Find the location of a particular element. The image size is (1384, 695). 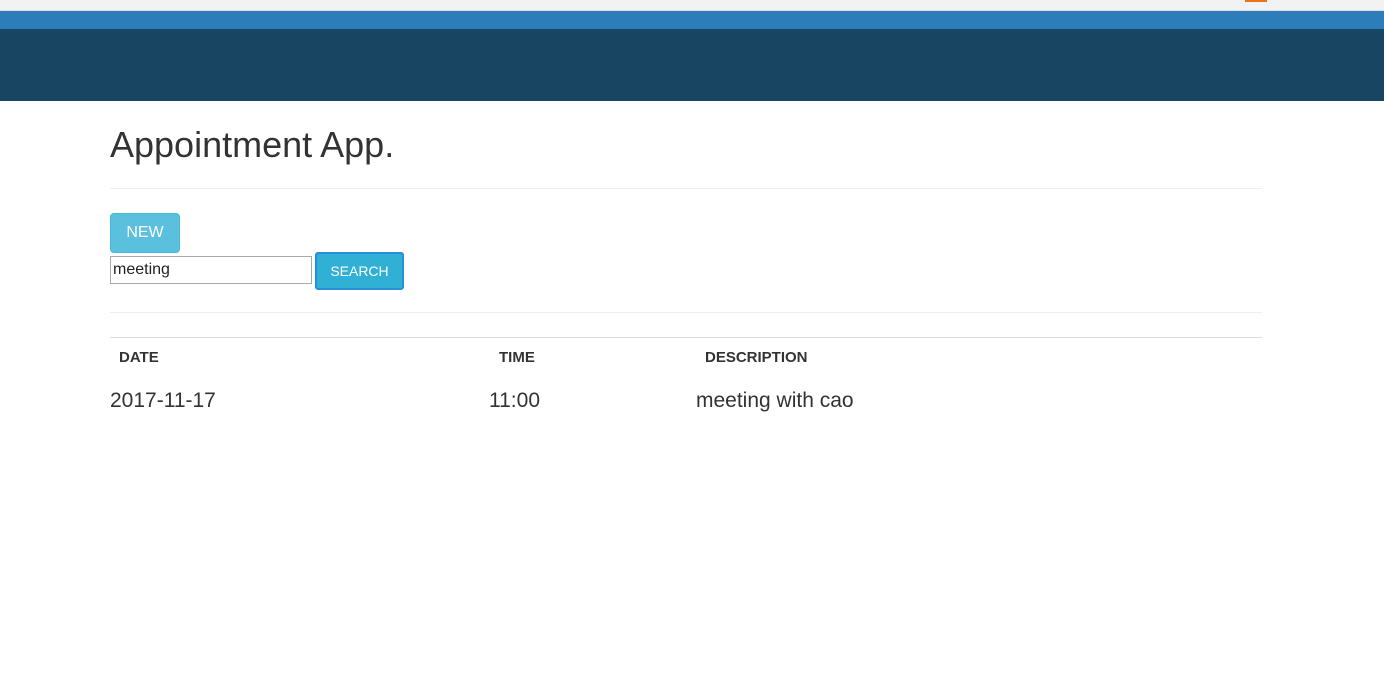

browser-top-strip is located at coordinates (692, 5).